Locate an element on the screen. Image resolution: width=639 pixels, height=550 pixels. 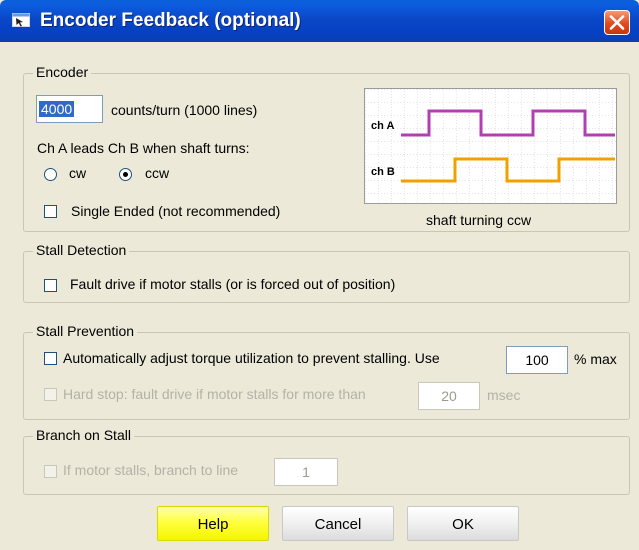
stall-prevention-group-label: Stall Prevention is located at coordinates (85, 331).